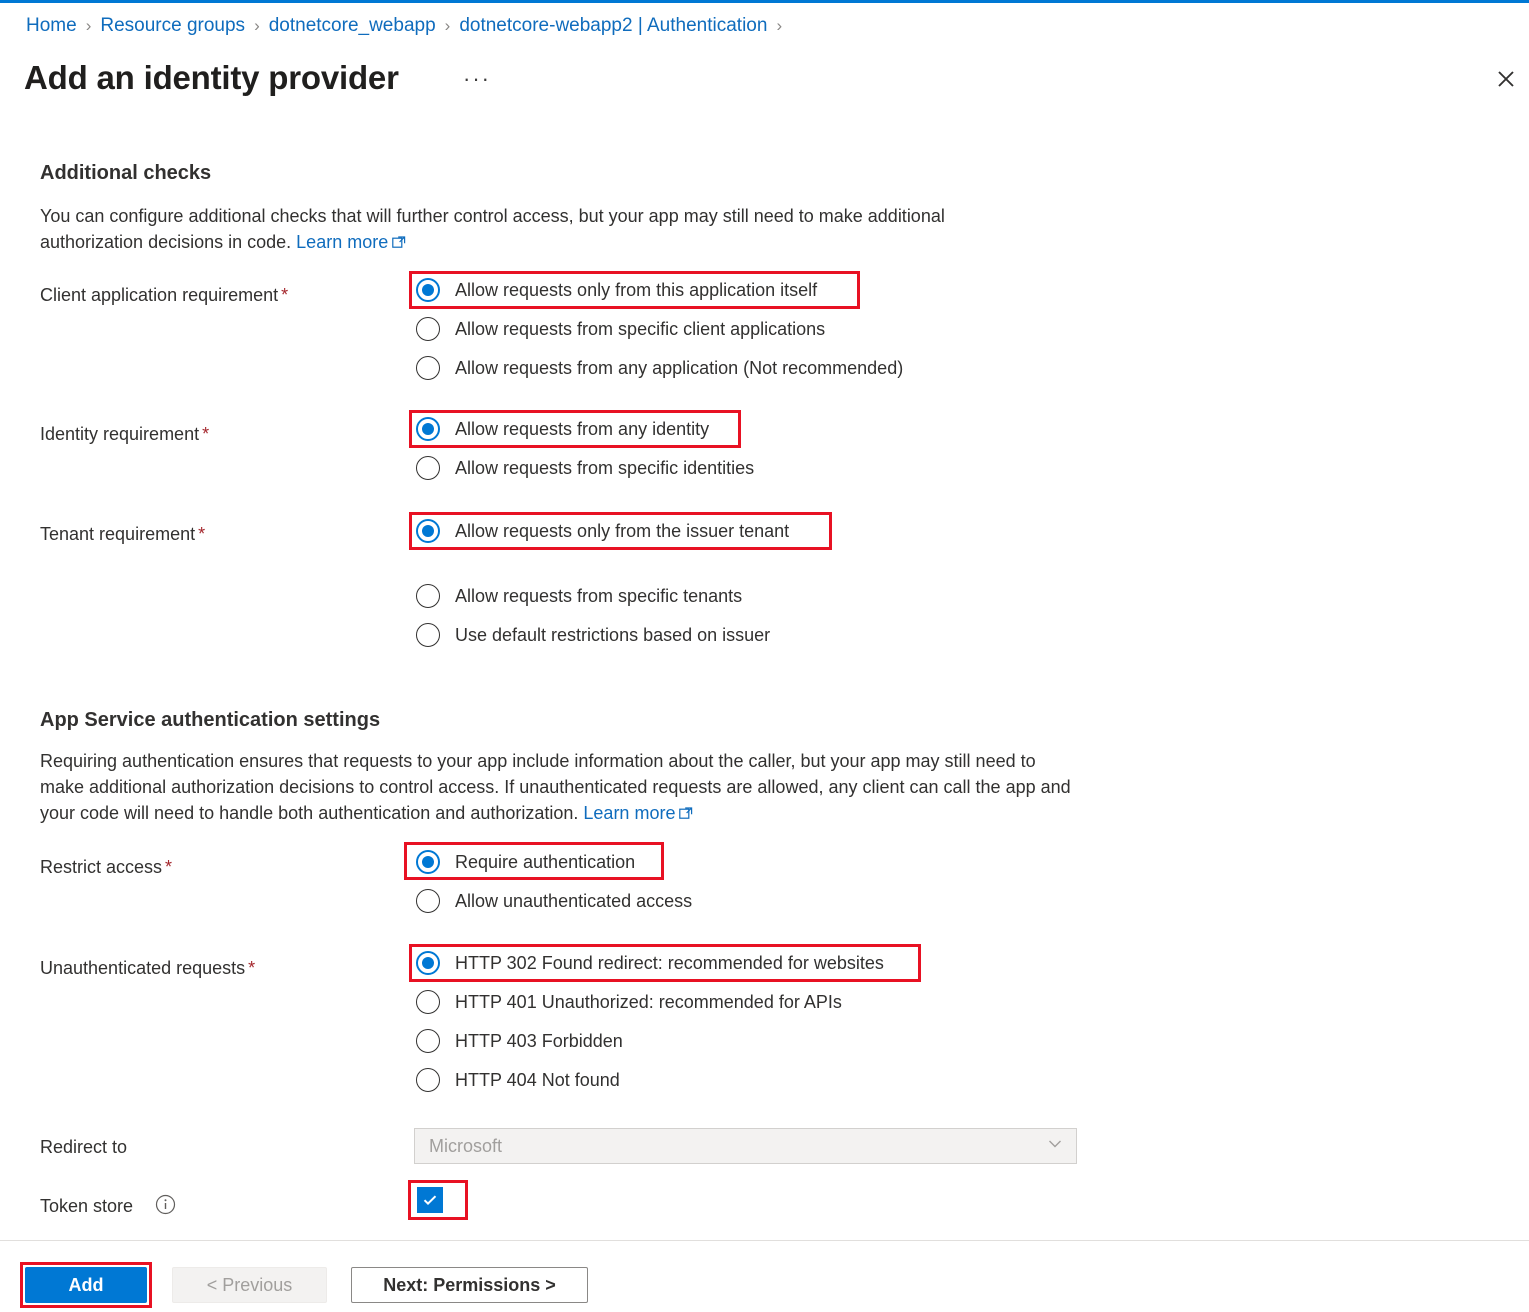 The image size is (1529, 1312). I want to click on restrict-access-label-text: Restrict access, so click(101, 867).